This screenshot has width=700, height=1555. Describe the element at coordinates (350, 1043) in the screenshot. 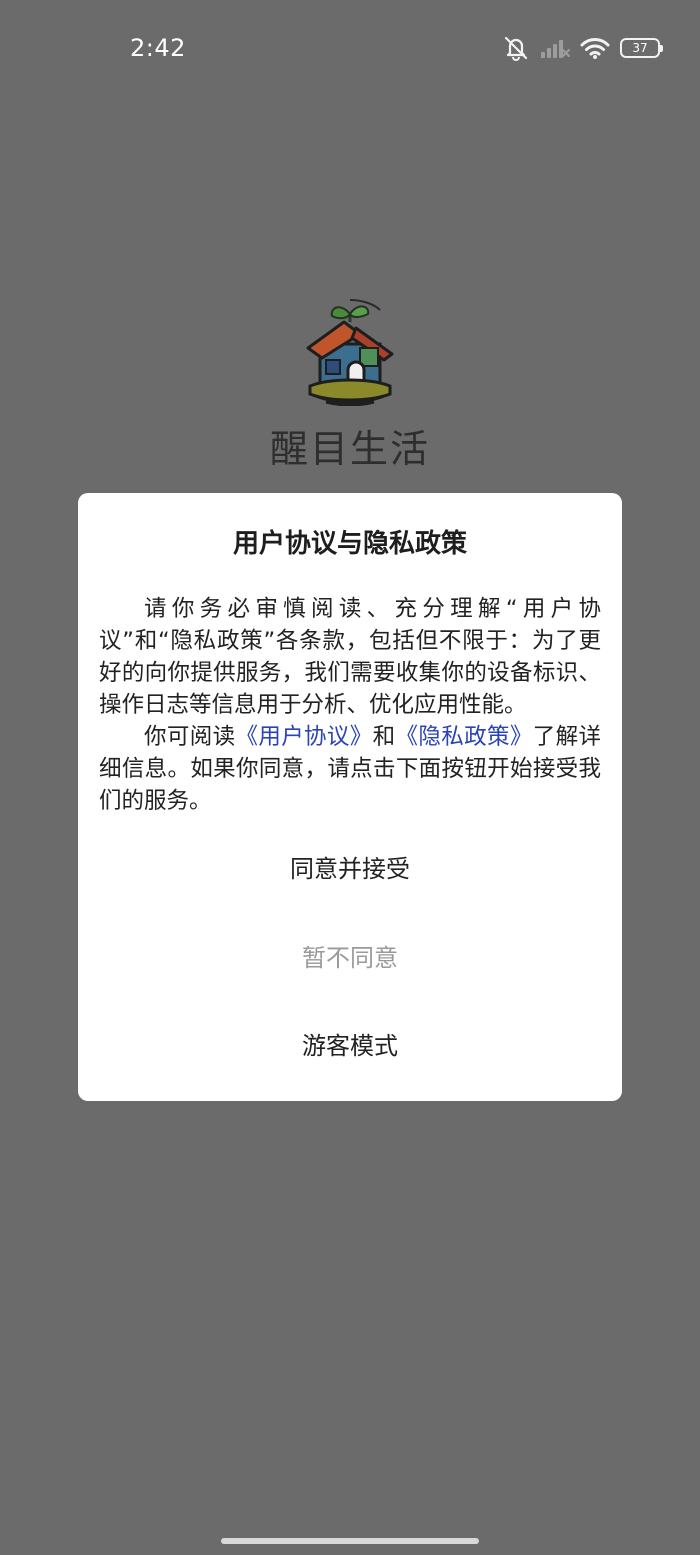

I see `guest-mode-button: 游客模式` at that location.